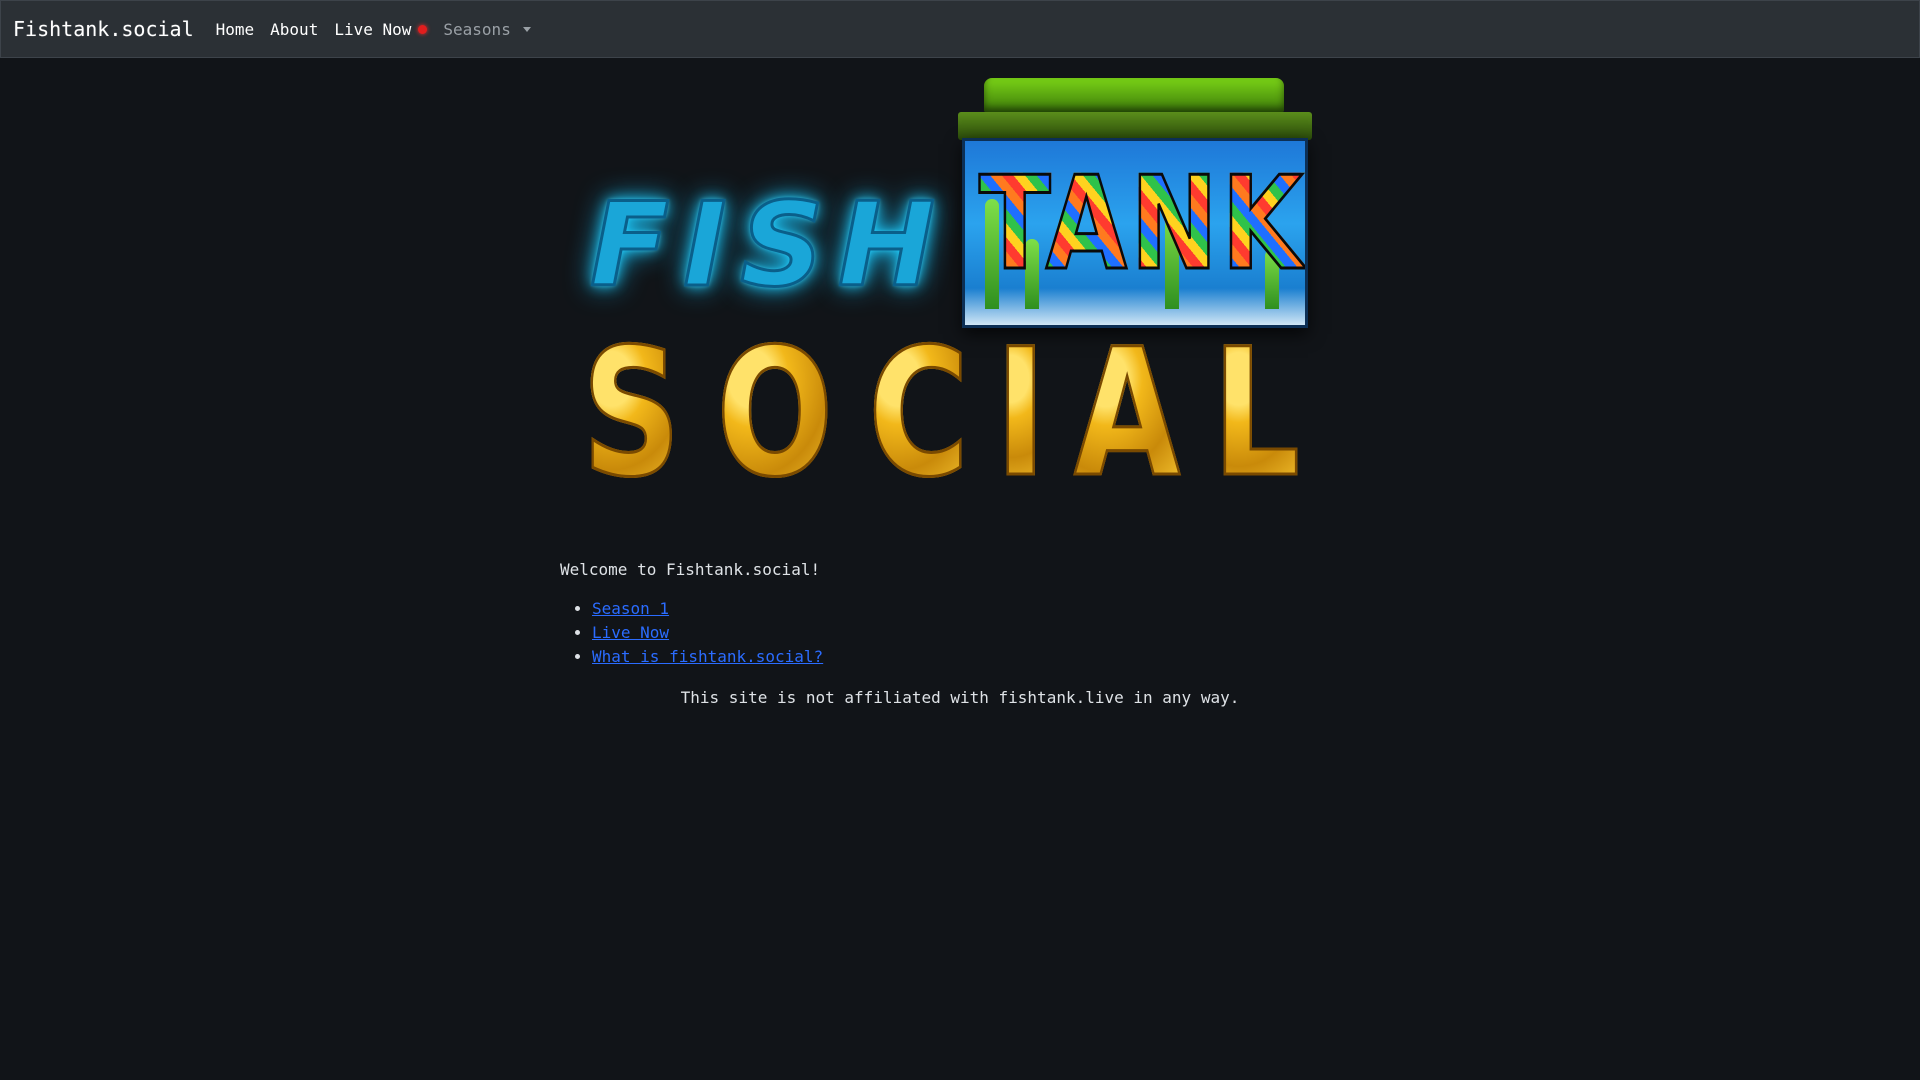 This screenshot has height=1080, width=1920. I want to click on aquarium-icon: TANK, so click(1136, 204).